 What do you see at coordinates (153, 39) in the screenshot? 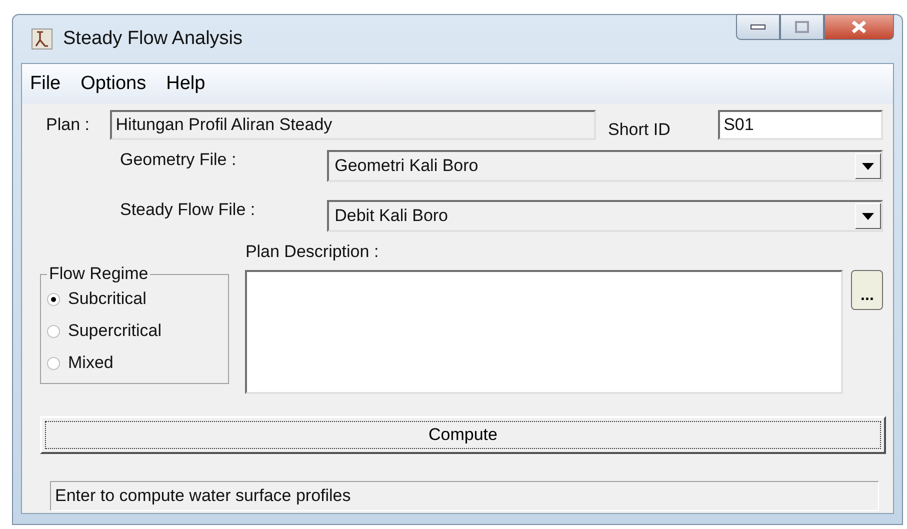
I see `window-title: Steady Flow Analysis` at bounding box center [153, 39].